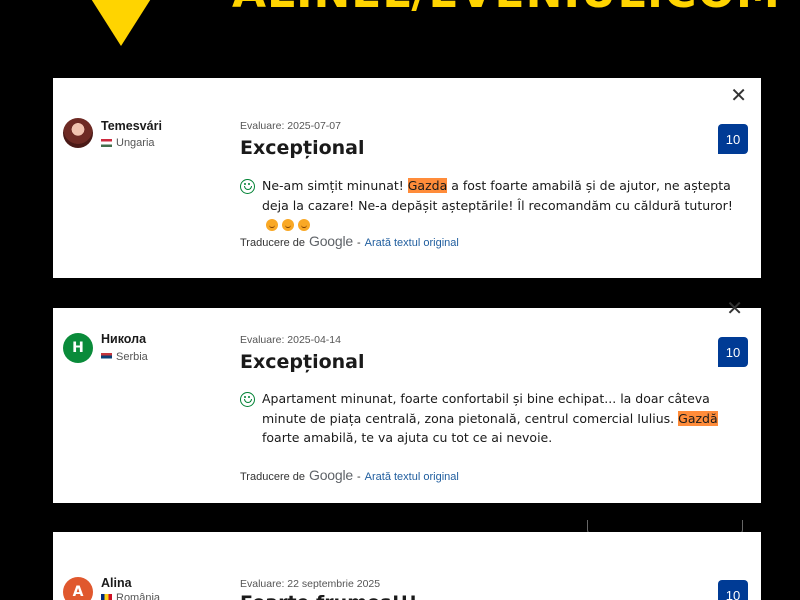  Describe the element at coordinates (78, 348) in the screenshot. I see `avatar: H` at that location.